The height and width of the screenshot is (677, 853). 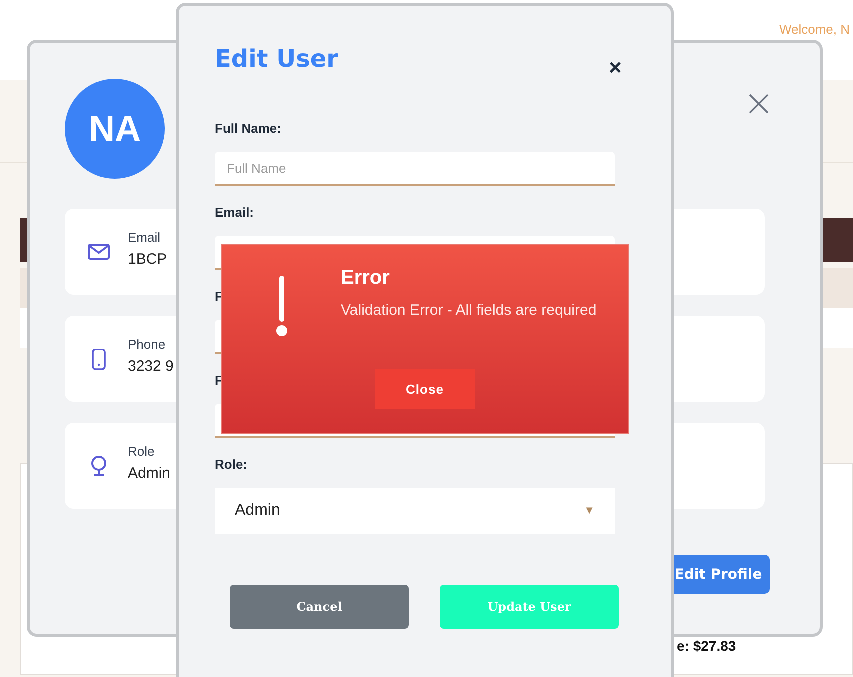 I want to click on exclamation-icon, so click(x=282, y=307).